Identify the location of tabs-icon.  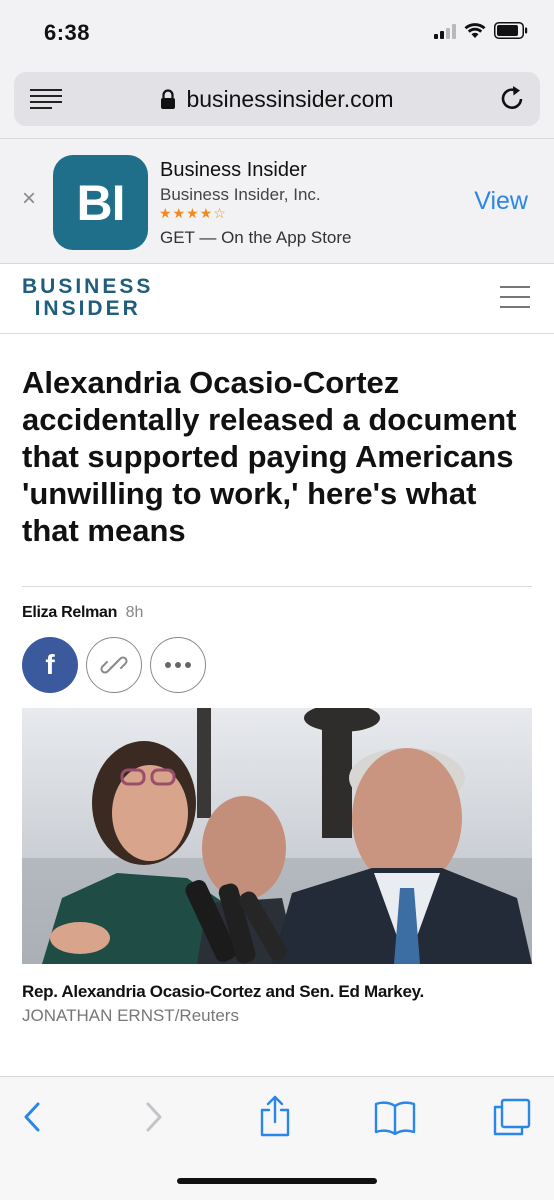
(512, 1117).